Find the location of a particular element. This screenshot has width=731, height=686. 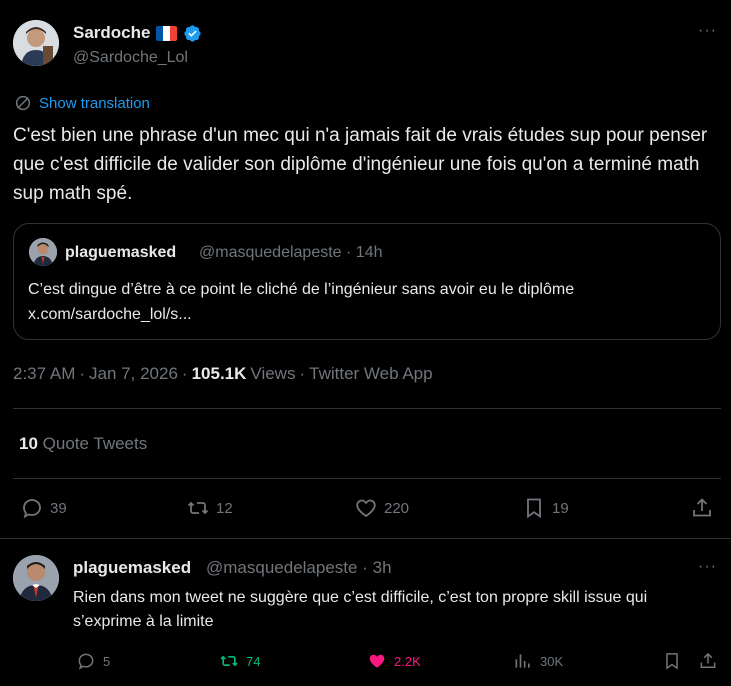

quoted-age: 14h is located at coordinates (369, 252).